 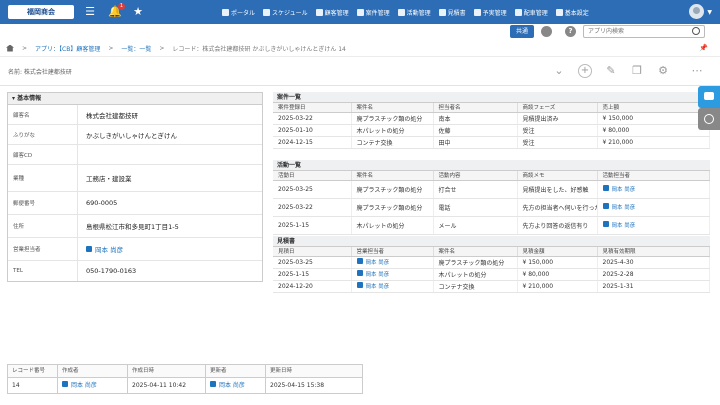 I want to click on settings-icon, so click(x=559, y=12).